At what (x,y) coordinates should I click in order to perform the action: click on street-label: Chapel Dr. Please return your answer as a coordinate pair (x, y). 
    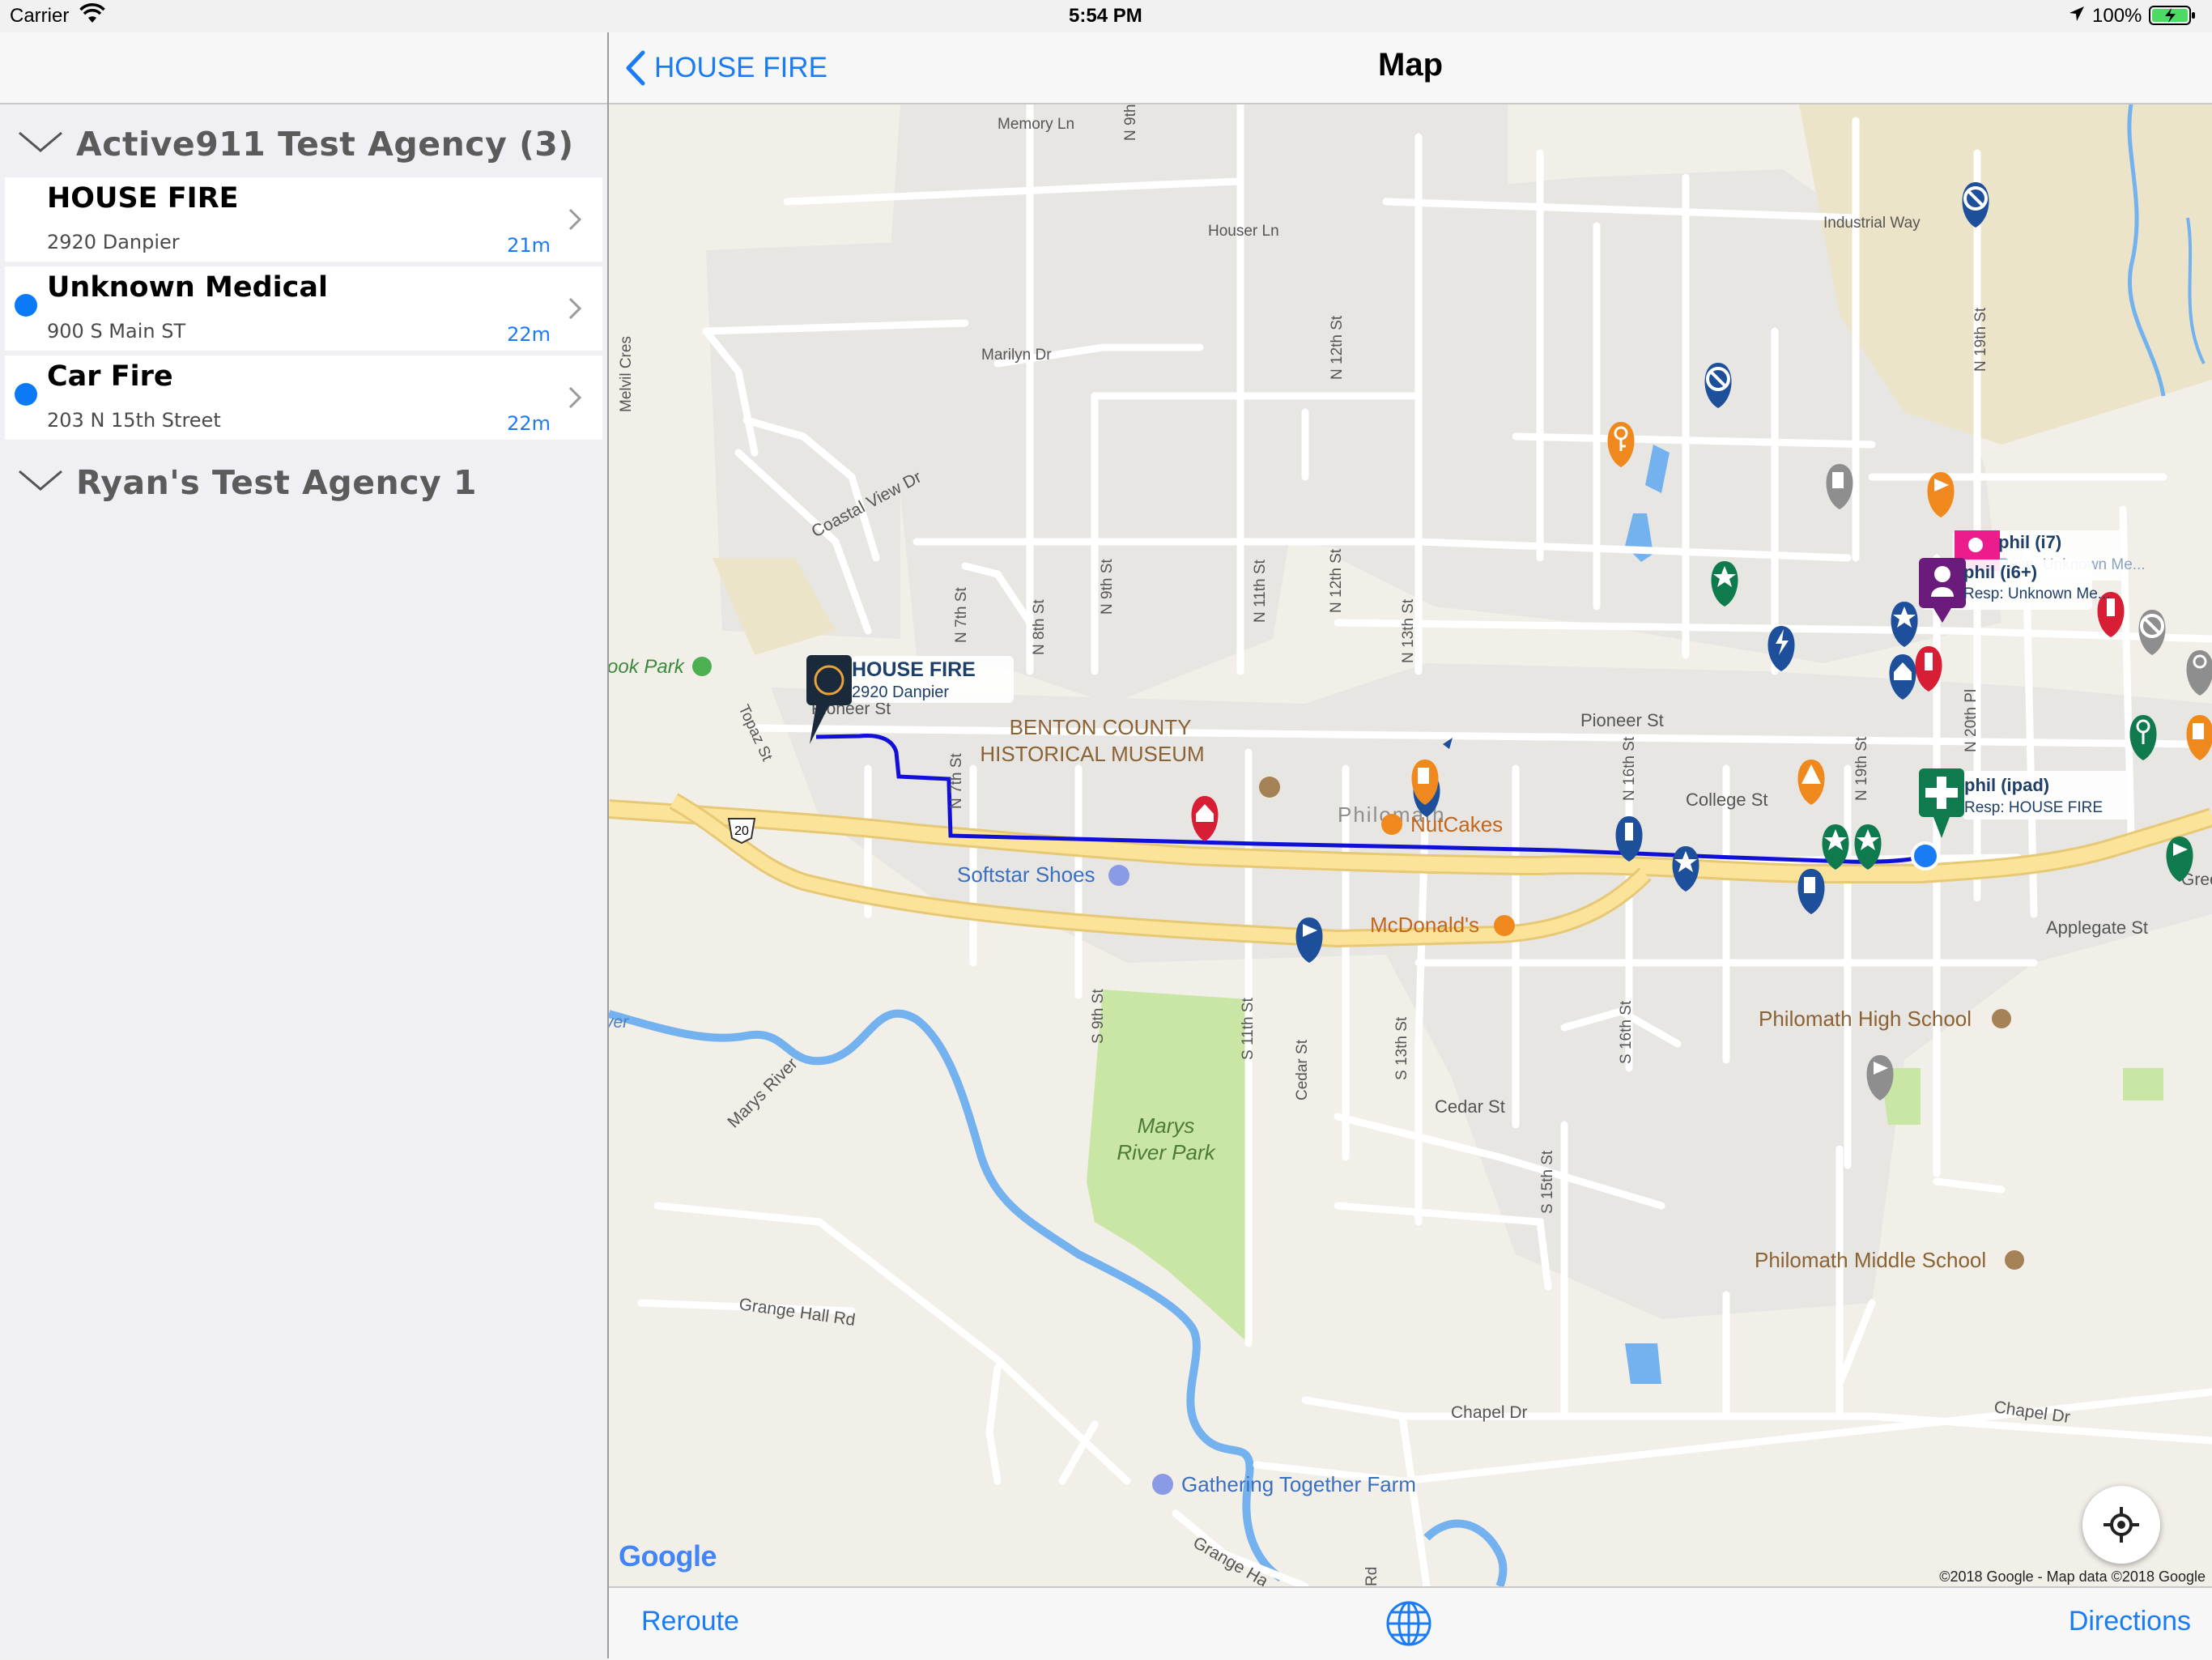
    Looking at the image, I should click on (1490, 1413).